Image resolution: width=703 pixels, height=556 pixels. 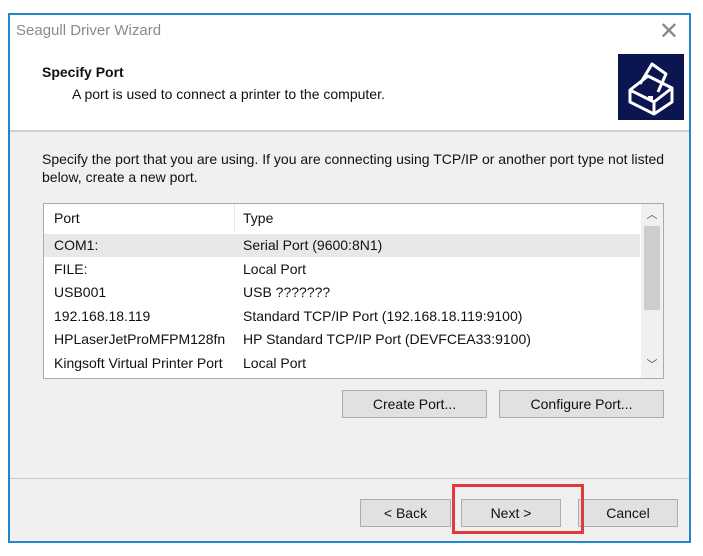 What do you see at coordinates (138, 362) in the screenshot?
I see `port-name: Kingsoft Virtual Printer Port` at bounding box center [138, 362].